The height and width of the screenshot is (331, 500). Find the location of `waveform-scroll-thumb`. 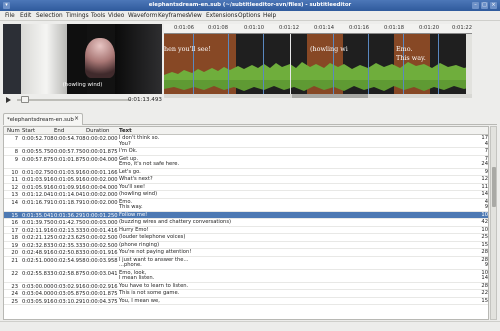

waveform-scroll-thumb is located at coordinates (330, 96).